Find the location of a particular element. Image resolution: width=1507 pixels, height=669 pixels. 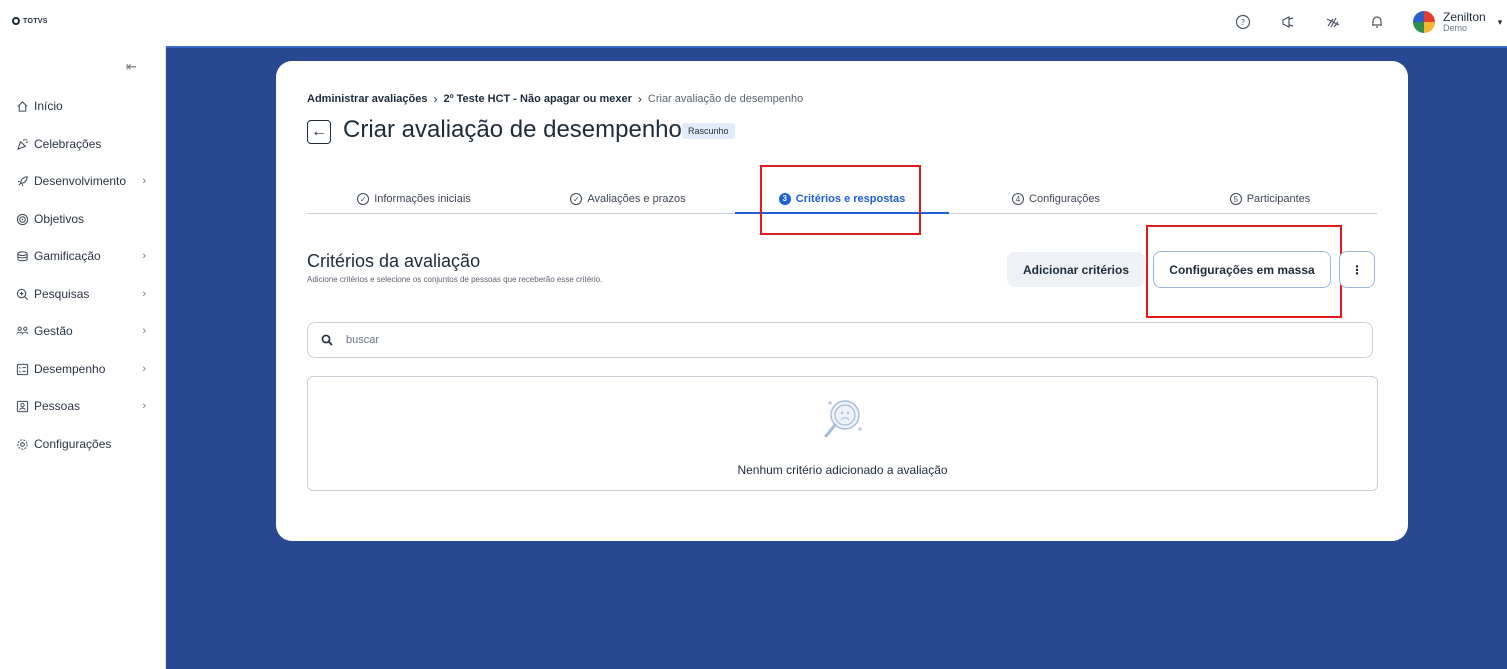

tab-participantes: 5 Participantes is located at coordinates (1270, 199).